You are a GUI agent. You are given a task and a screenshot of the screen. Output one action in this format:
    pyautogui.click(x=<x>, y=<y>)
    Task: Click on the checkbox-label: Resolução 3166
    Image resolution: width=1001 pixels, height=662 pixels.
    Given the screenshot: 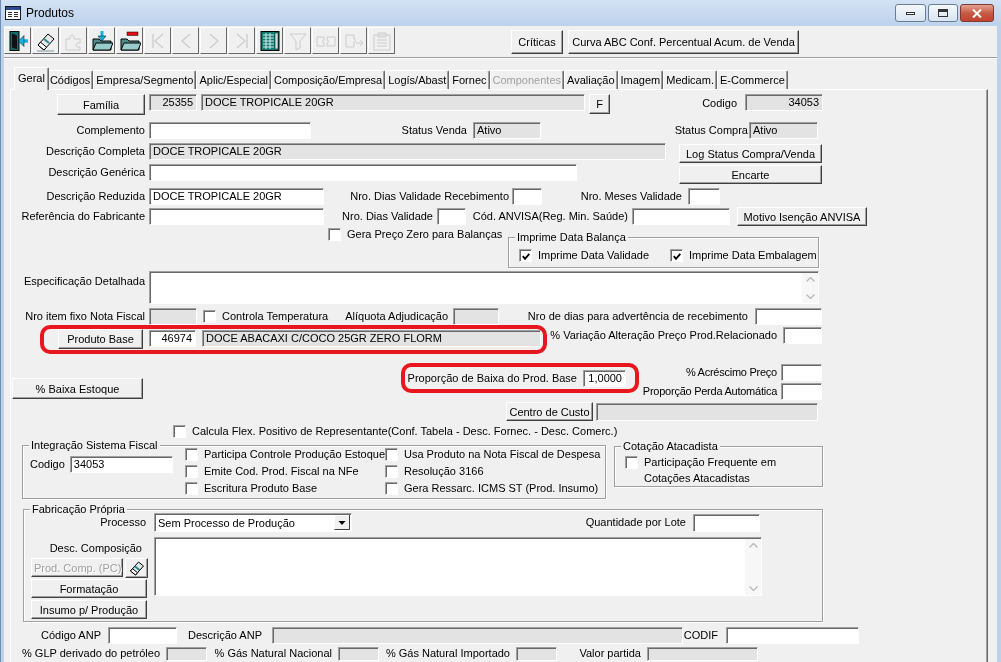 What is the action you would take?
    pyautogui.click(x=444, y=471)
    